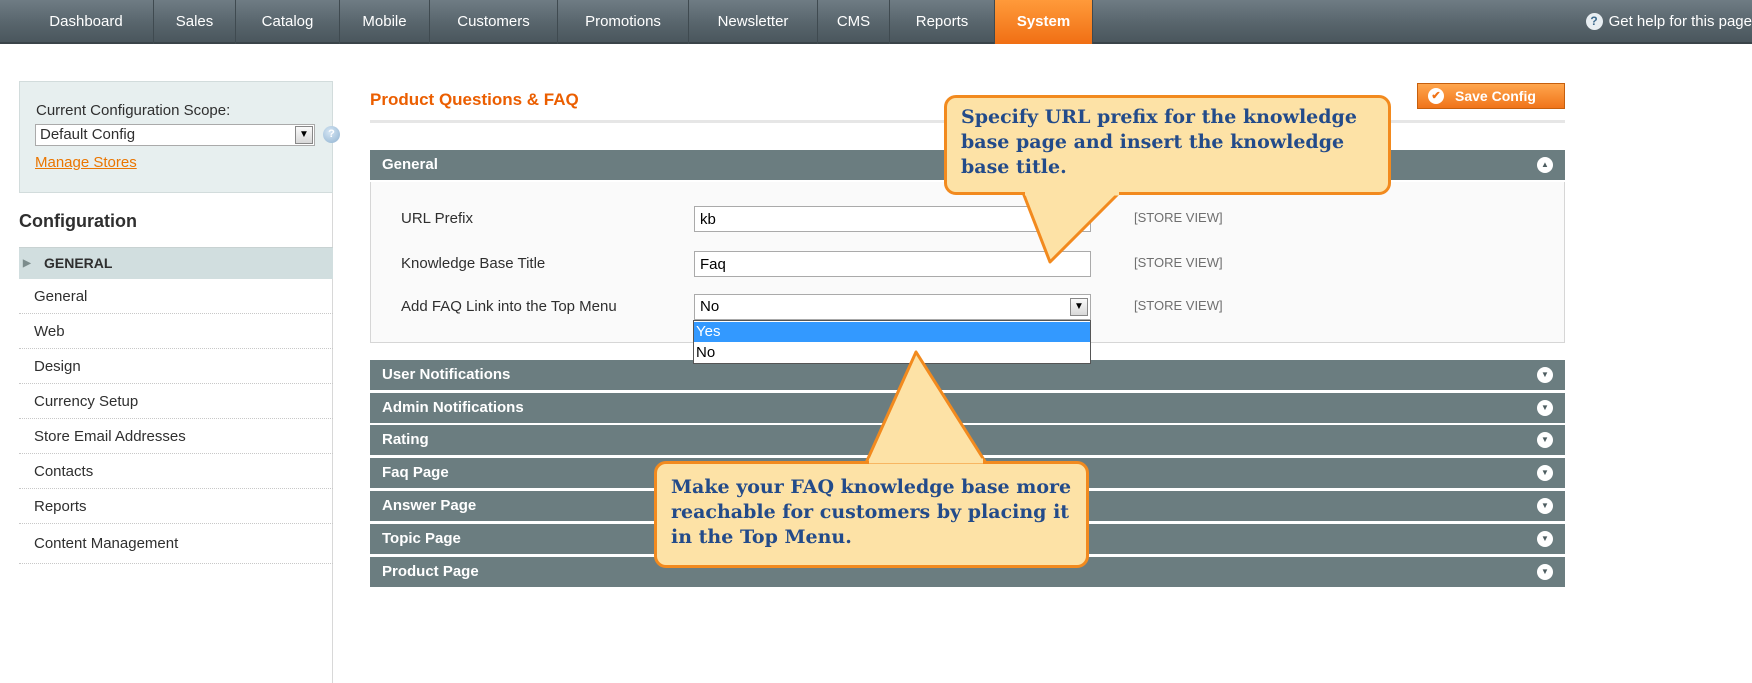  What do you see at coordinates (967, 408) in the screenshot?
I see `section-header-admin-notifications: Admin Notifications ▼` at bounding box center [967, 408].